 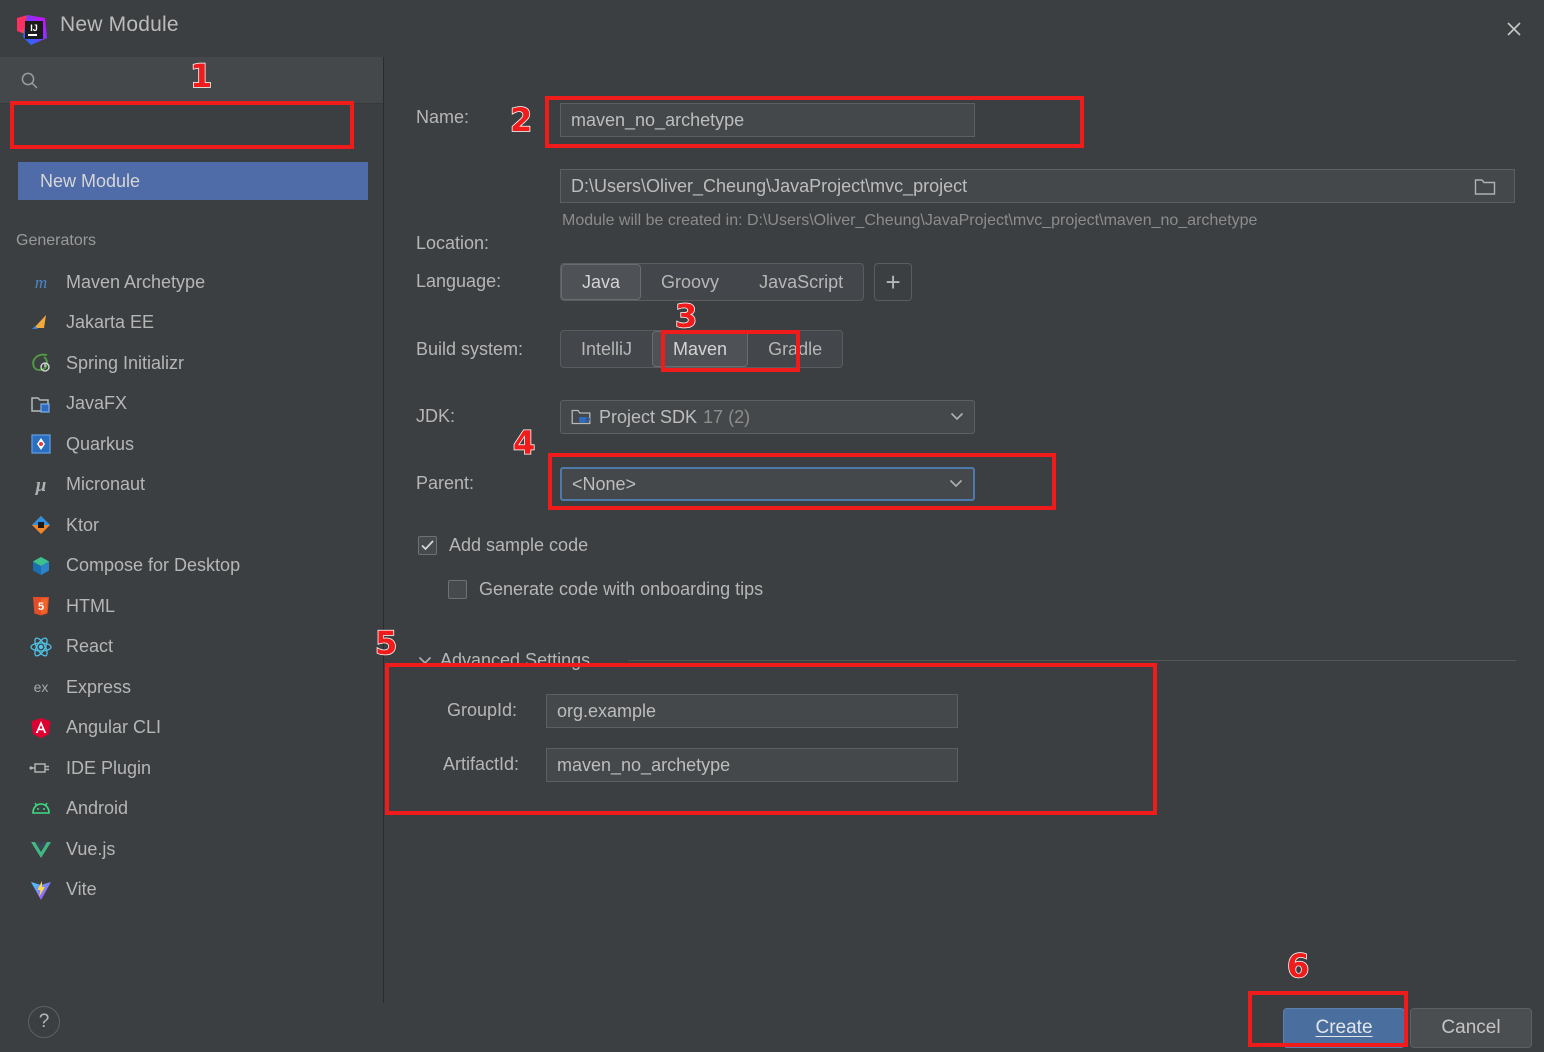 I want to click on plus-icon: +, so click(x=893, y=282).